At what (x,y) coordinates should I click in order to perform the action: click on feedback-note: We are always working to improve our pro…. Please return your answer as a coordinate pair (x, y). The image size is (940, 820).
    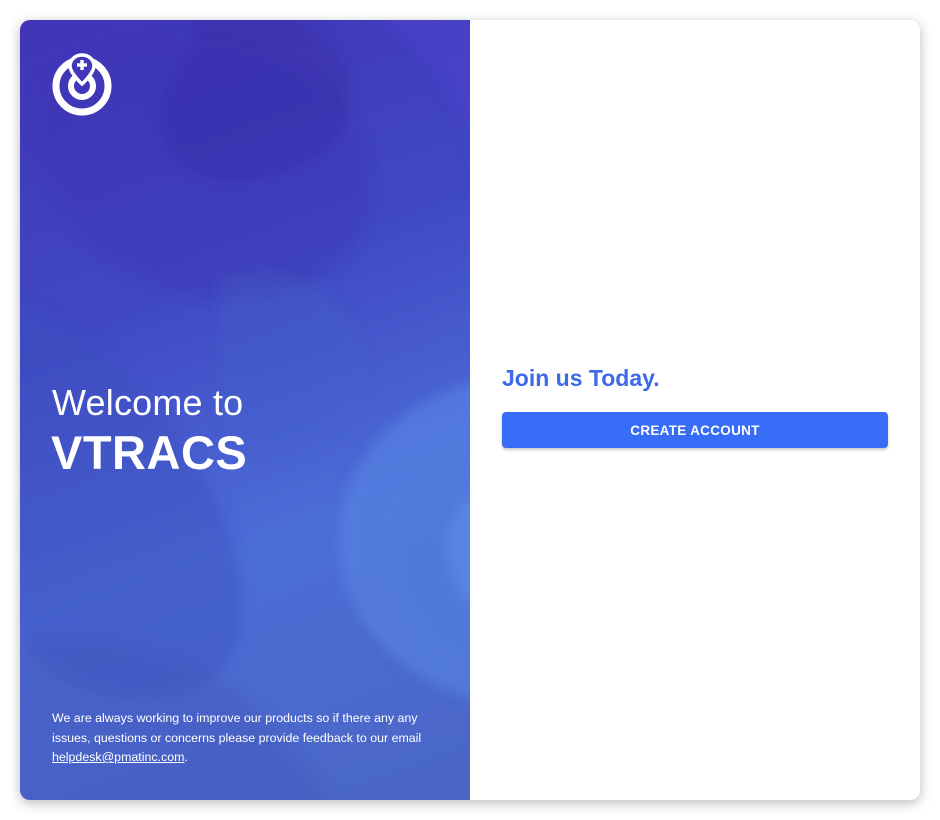
    Looking at the image, I should click on (249, 738).